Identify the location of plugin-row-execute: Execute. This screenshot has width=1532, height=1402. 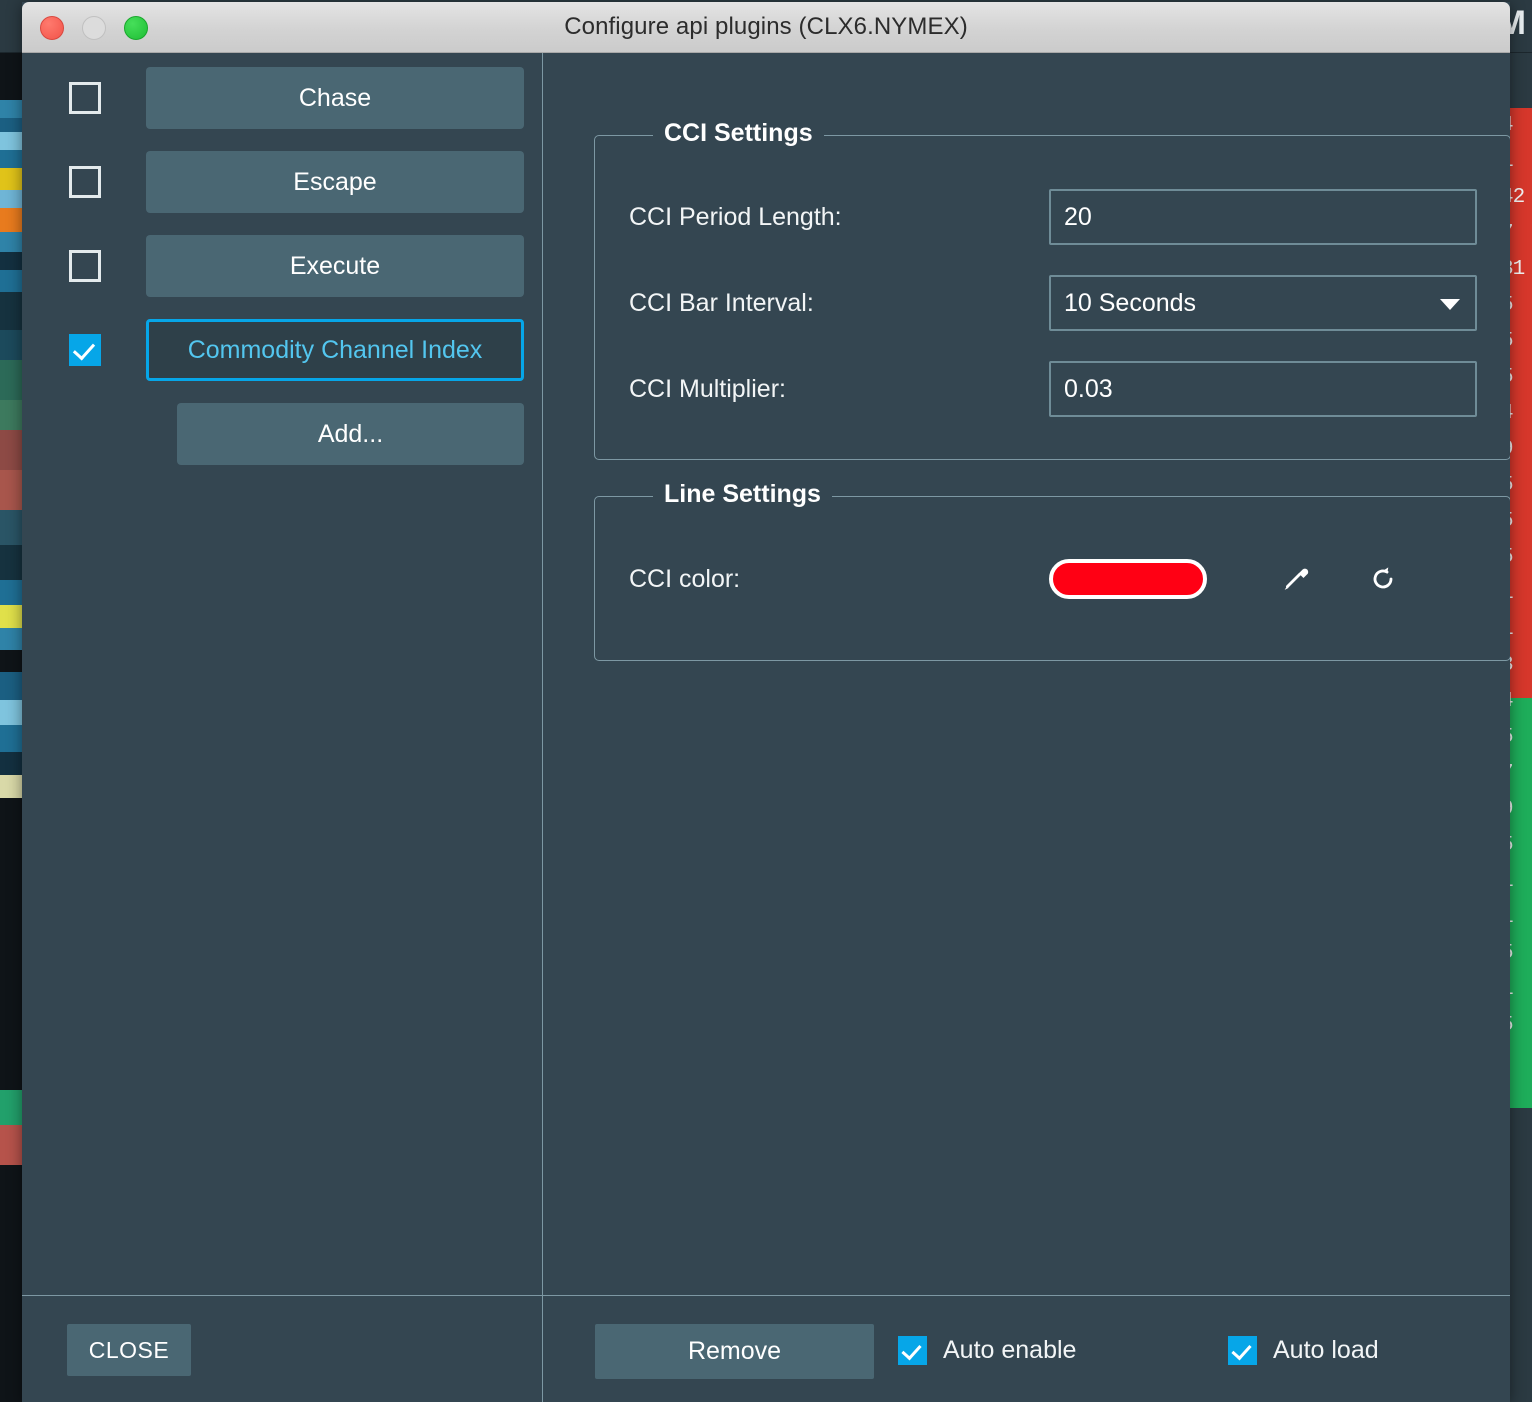
(296, 266).